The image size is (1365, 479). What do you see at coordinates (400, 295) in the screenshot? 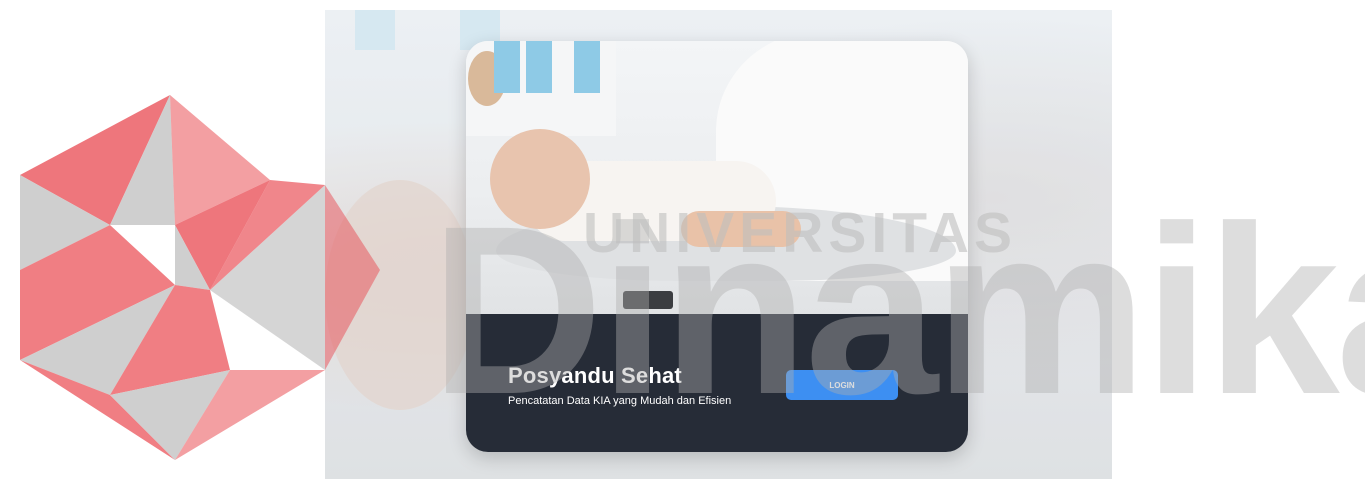
I see `background-baby-blur` at bounding box center [400, 295].